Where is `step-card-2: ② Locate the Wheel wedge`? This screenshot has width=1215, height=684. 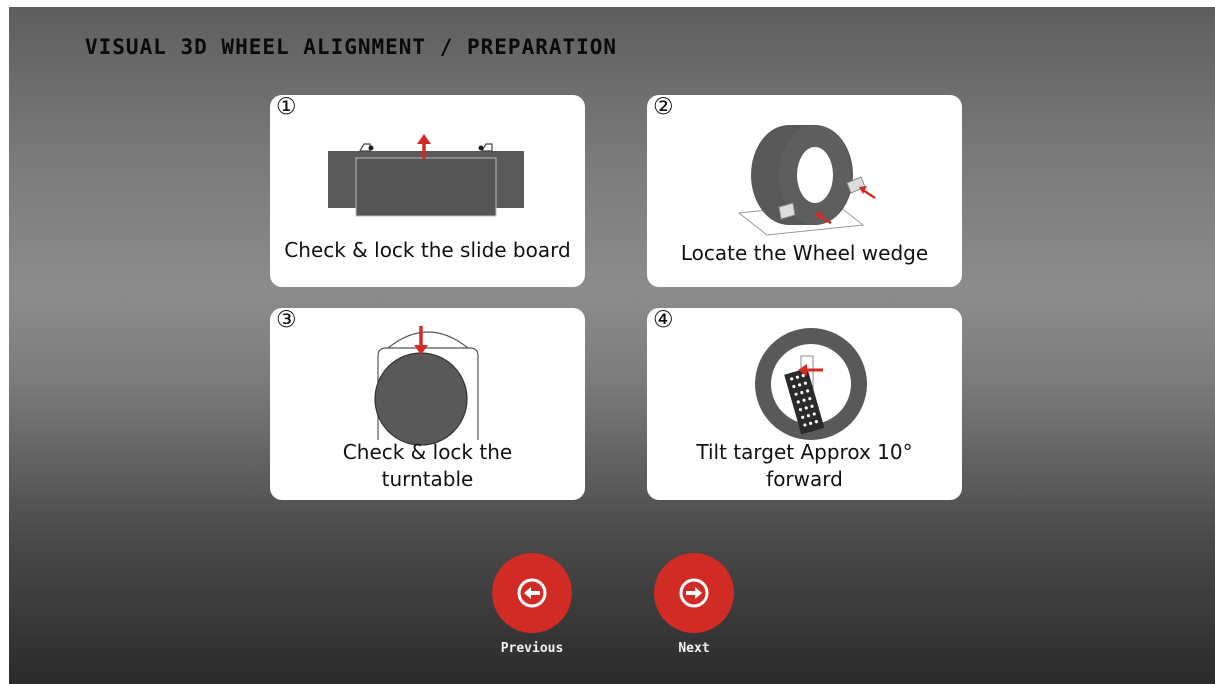
step-card-2: ② Locate the Wheel wedge is located at coordinates (804, 191).